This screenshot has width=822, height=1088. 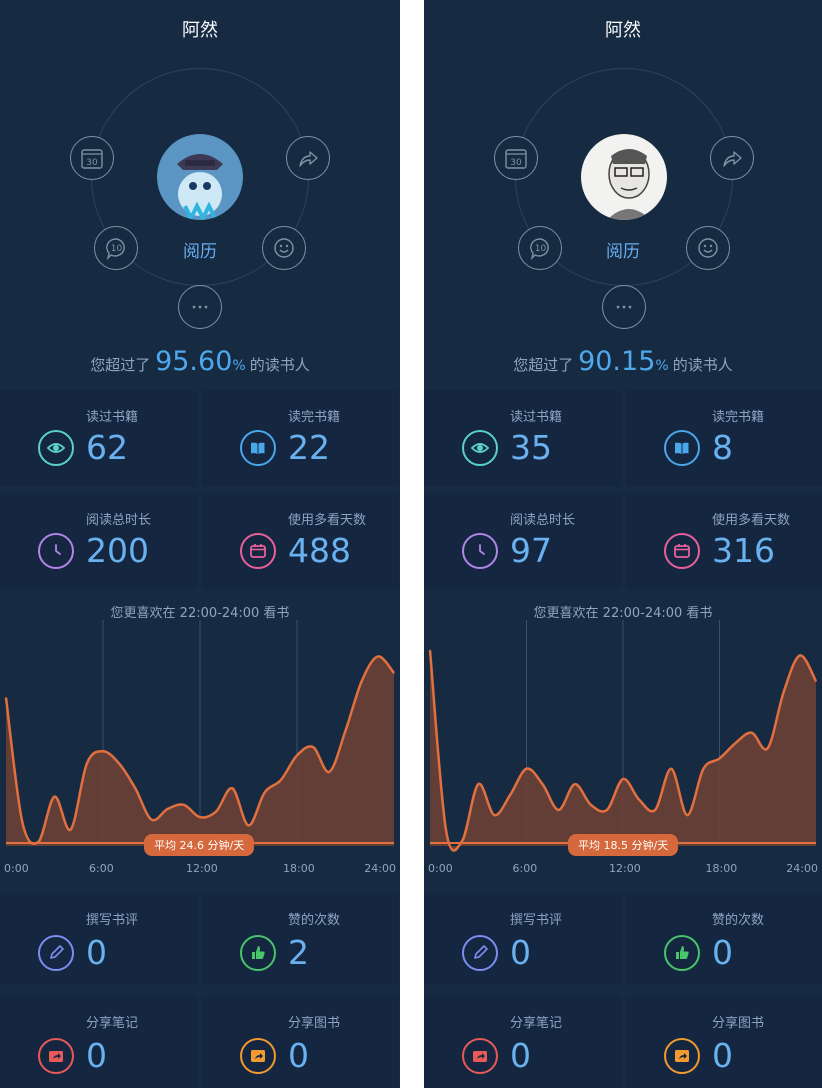 What do you see at coordinates (623, 845) in the screenshot?
I see `average-badge: 平均 18.5 分钟/天` at bounding box center [623, 845].